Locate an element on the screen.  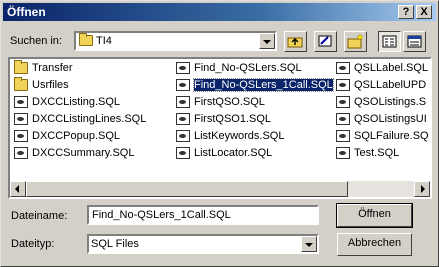
up-folder-button is located at coordinates (295, 41).